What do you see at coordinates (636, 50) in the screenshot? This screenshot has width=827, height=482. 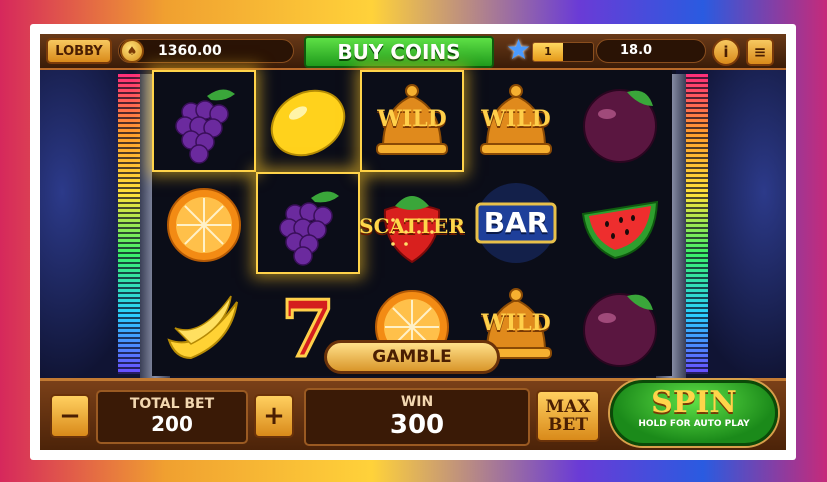 I see `xp-value: 18.0` at bounding box center [636, 50].